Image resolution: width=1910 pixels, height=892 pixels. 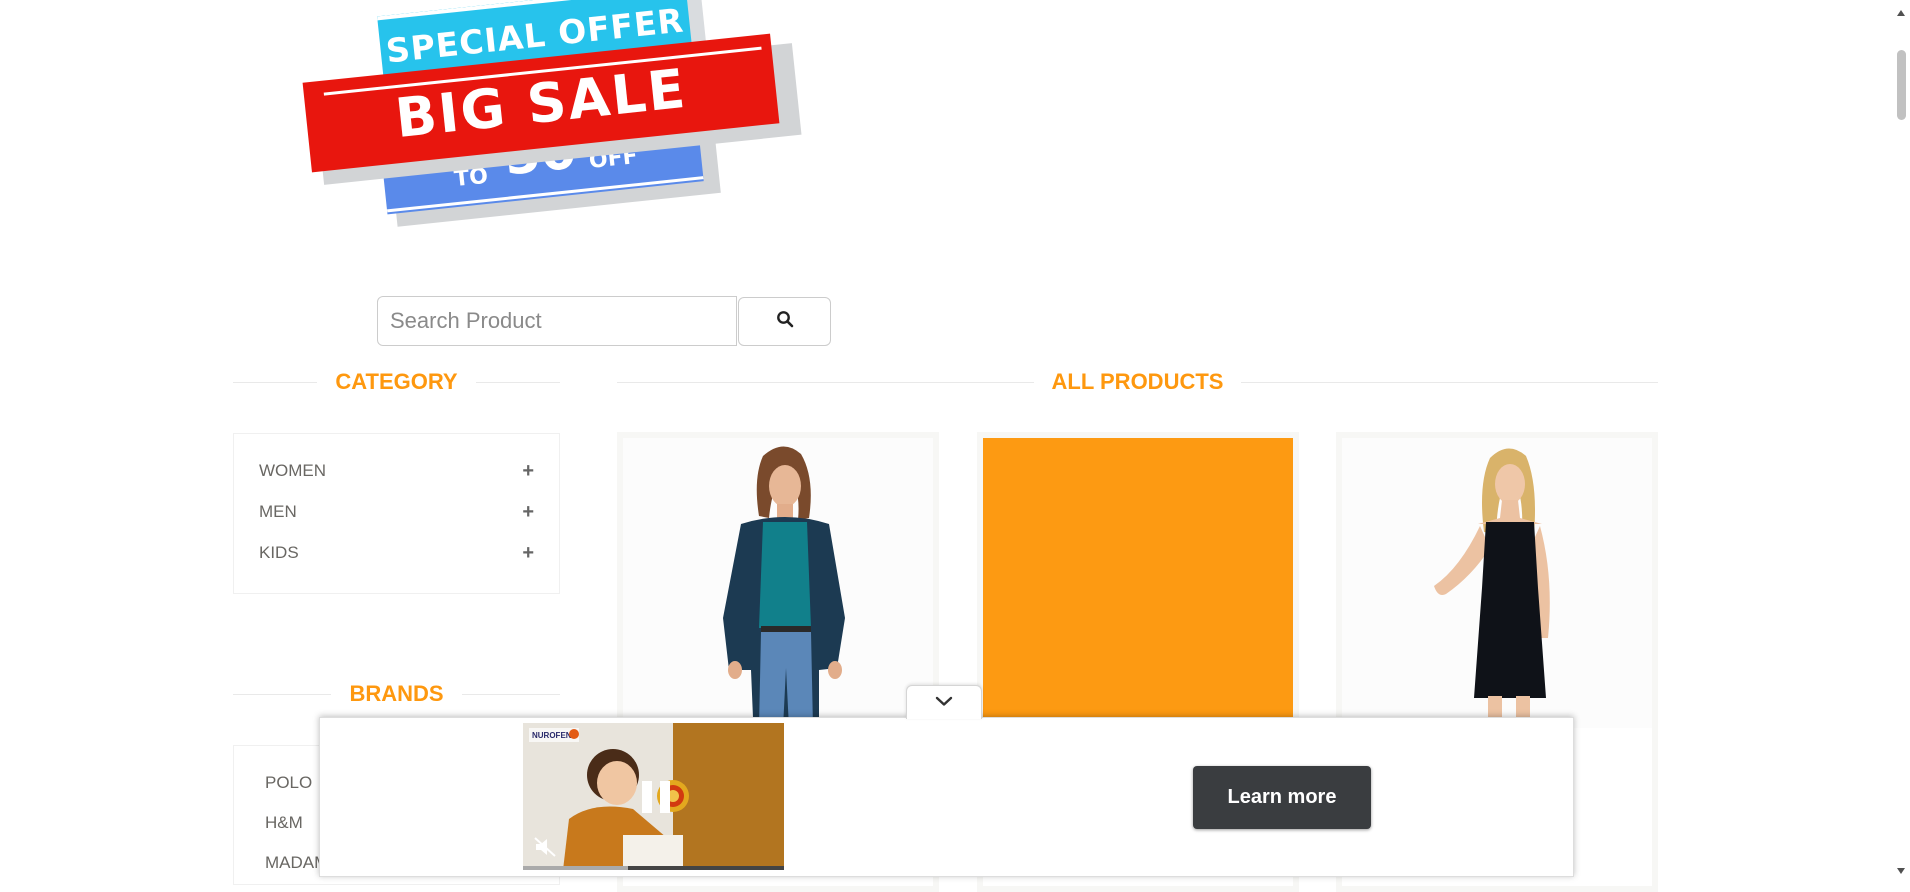 What do you see at coordinates (545, 847) in the screenshot?
I see `muted-speaker-icon` at bounding box center [545, 847].